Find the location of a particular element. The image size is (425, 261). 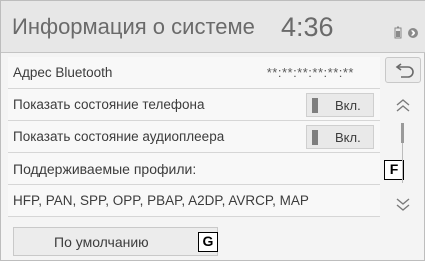

scroll-up-button is located at coordinates (403, 108).